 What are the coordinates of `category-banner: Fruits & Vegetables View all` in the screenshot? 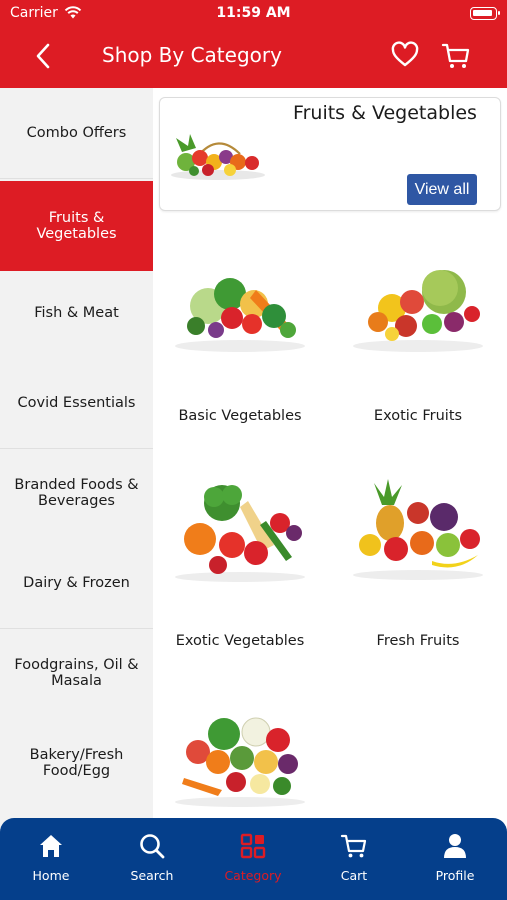 It's located at (330, 154).